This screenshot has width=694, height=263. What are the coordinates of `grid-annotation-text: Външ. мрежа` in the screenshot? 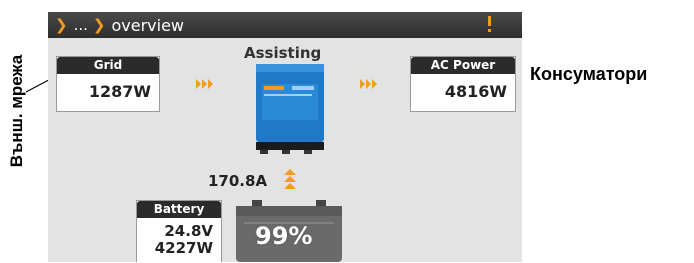 It's located at (16, 111).